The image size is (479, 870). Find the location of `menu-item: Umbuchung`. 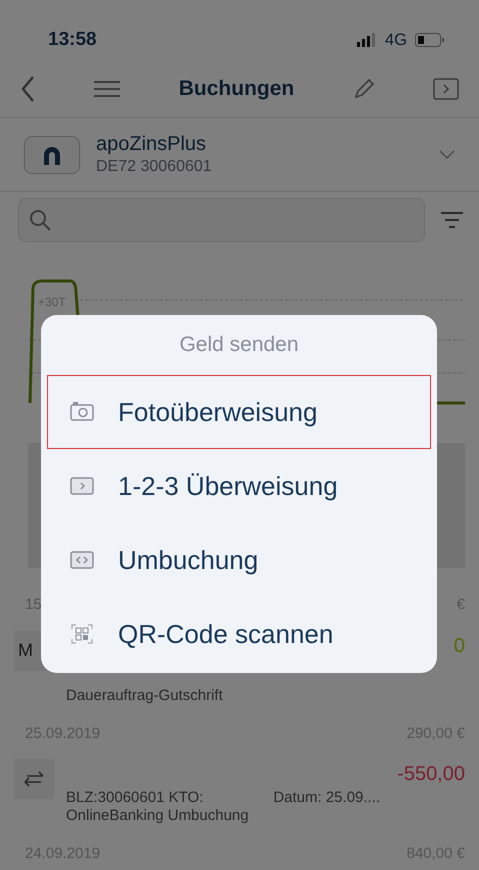

menu-item: Umbuchung is located at coordinates (239, 560).